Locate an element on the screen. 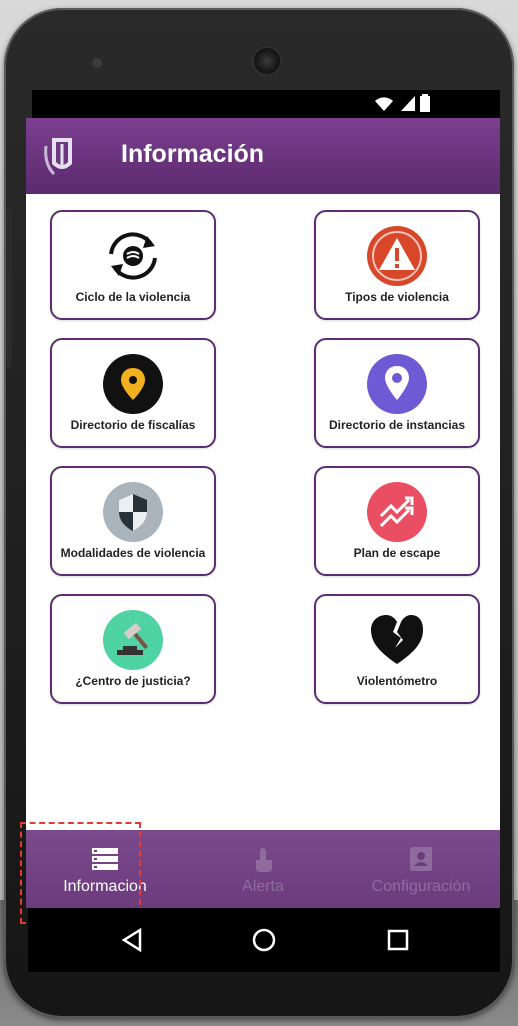 The image size is (518, 1026). status-icons is located at coordinates (401, 103).